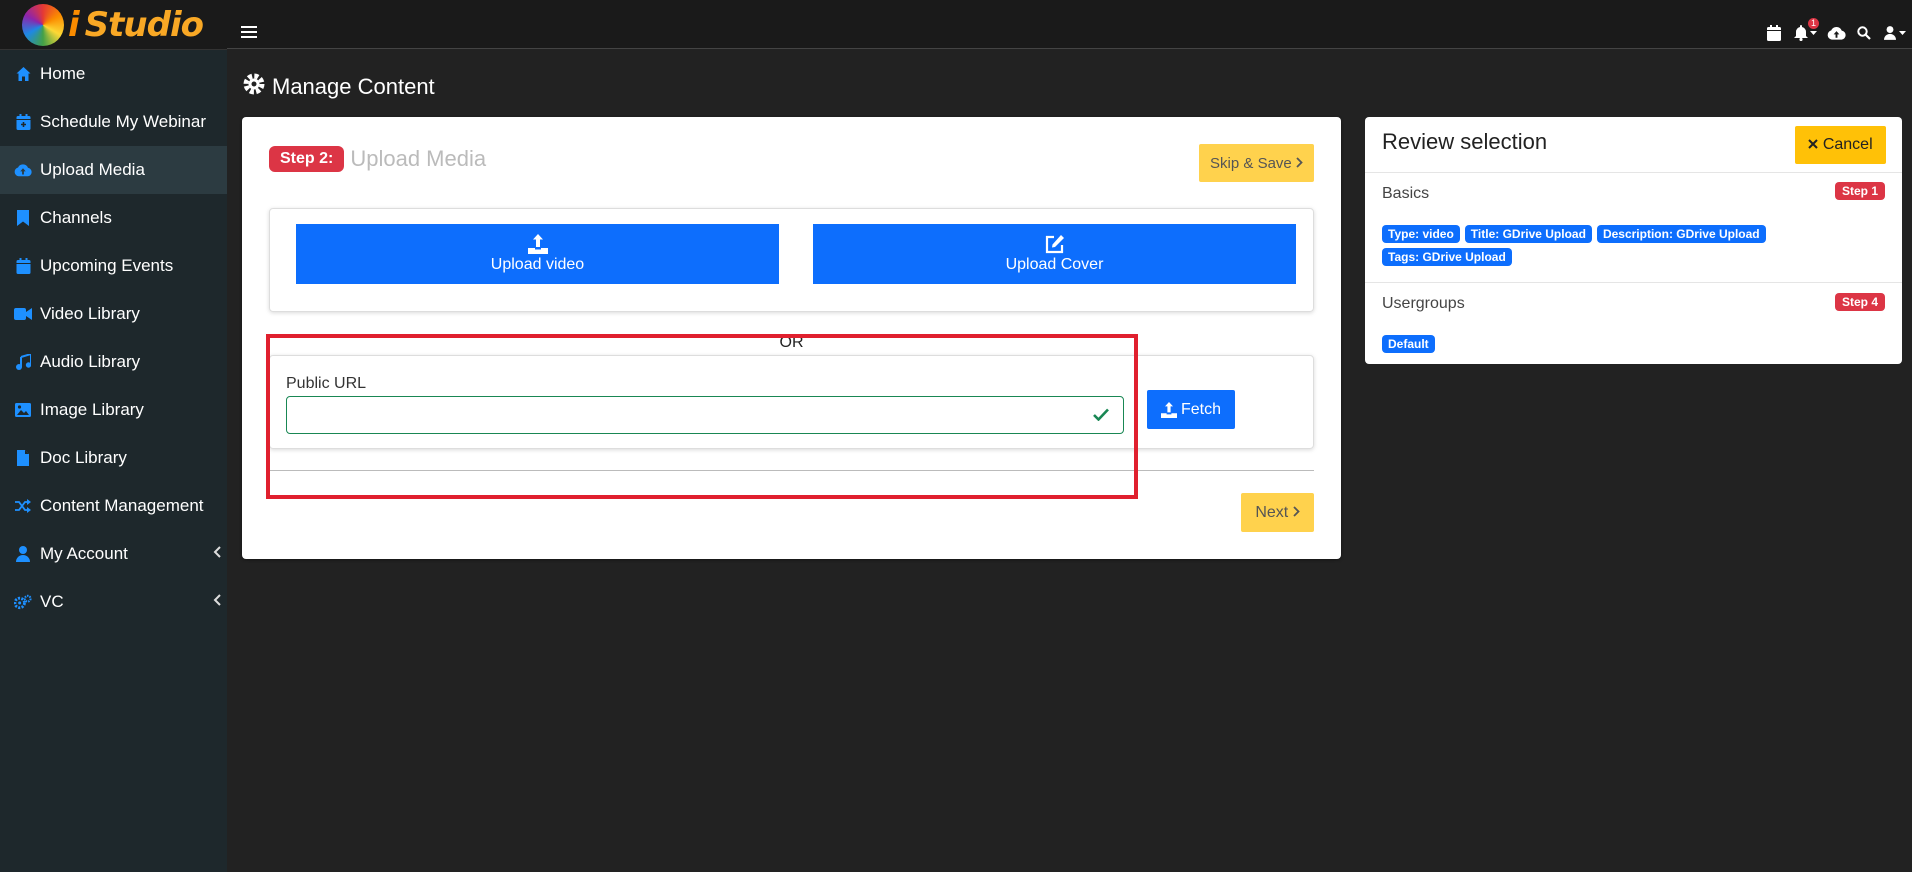 This screenshot has width=1912, height=872. I want to click on calendar-plus-icon, so click(23, 122).